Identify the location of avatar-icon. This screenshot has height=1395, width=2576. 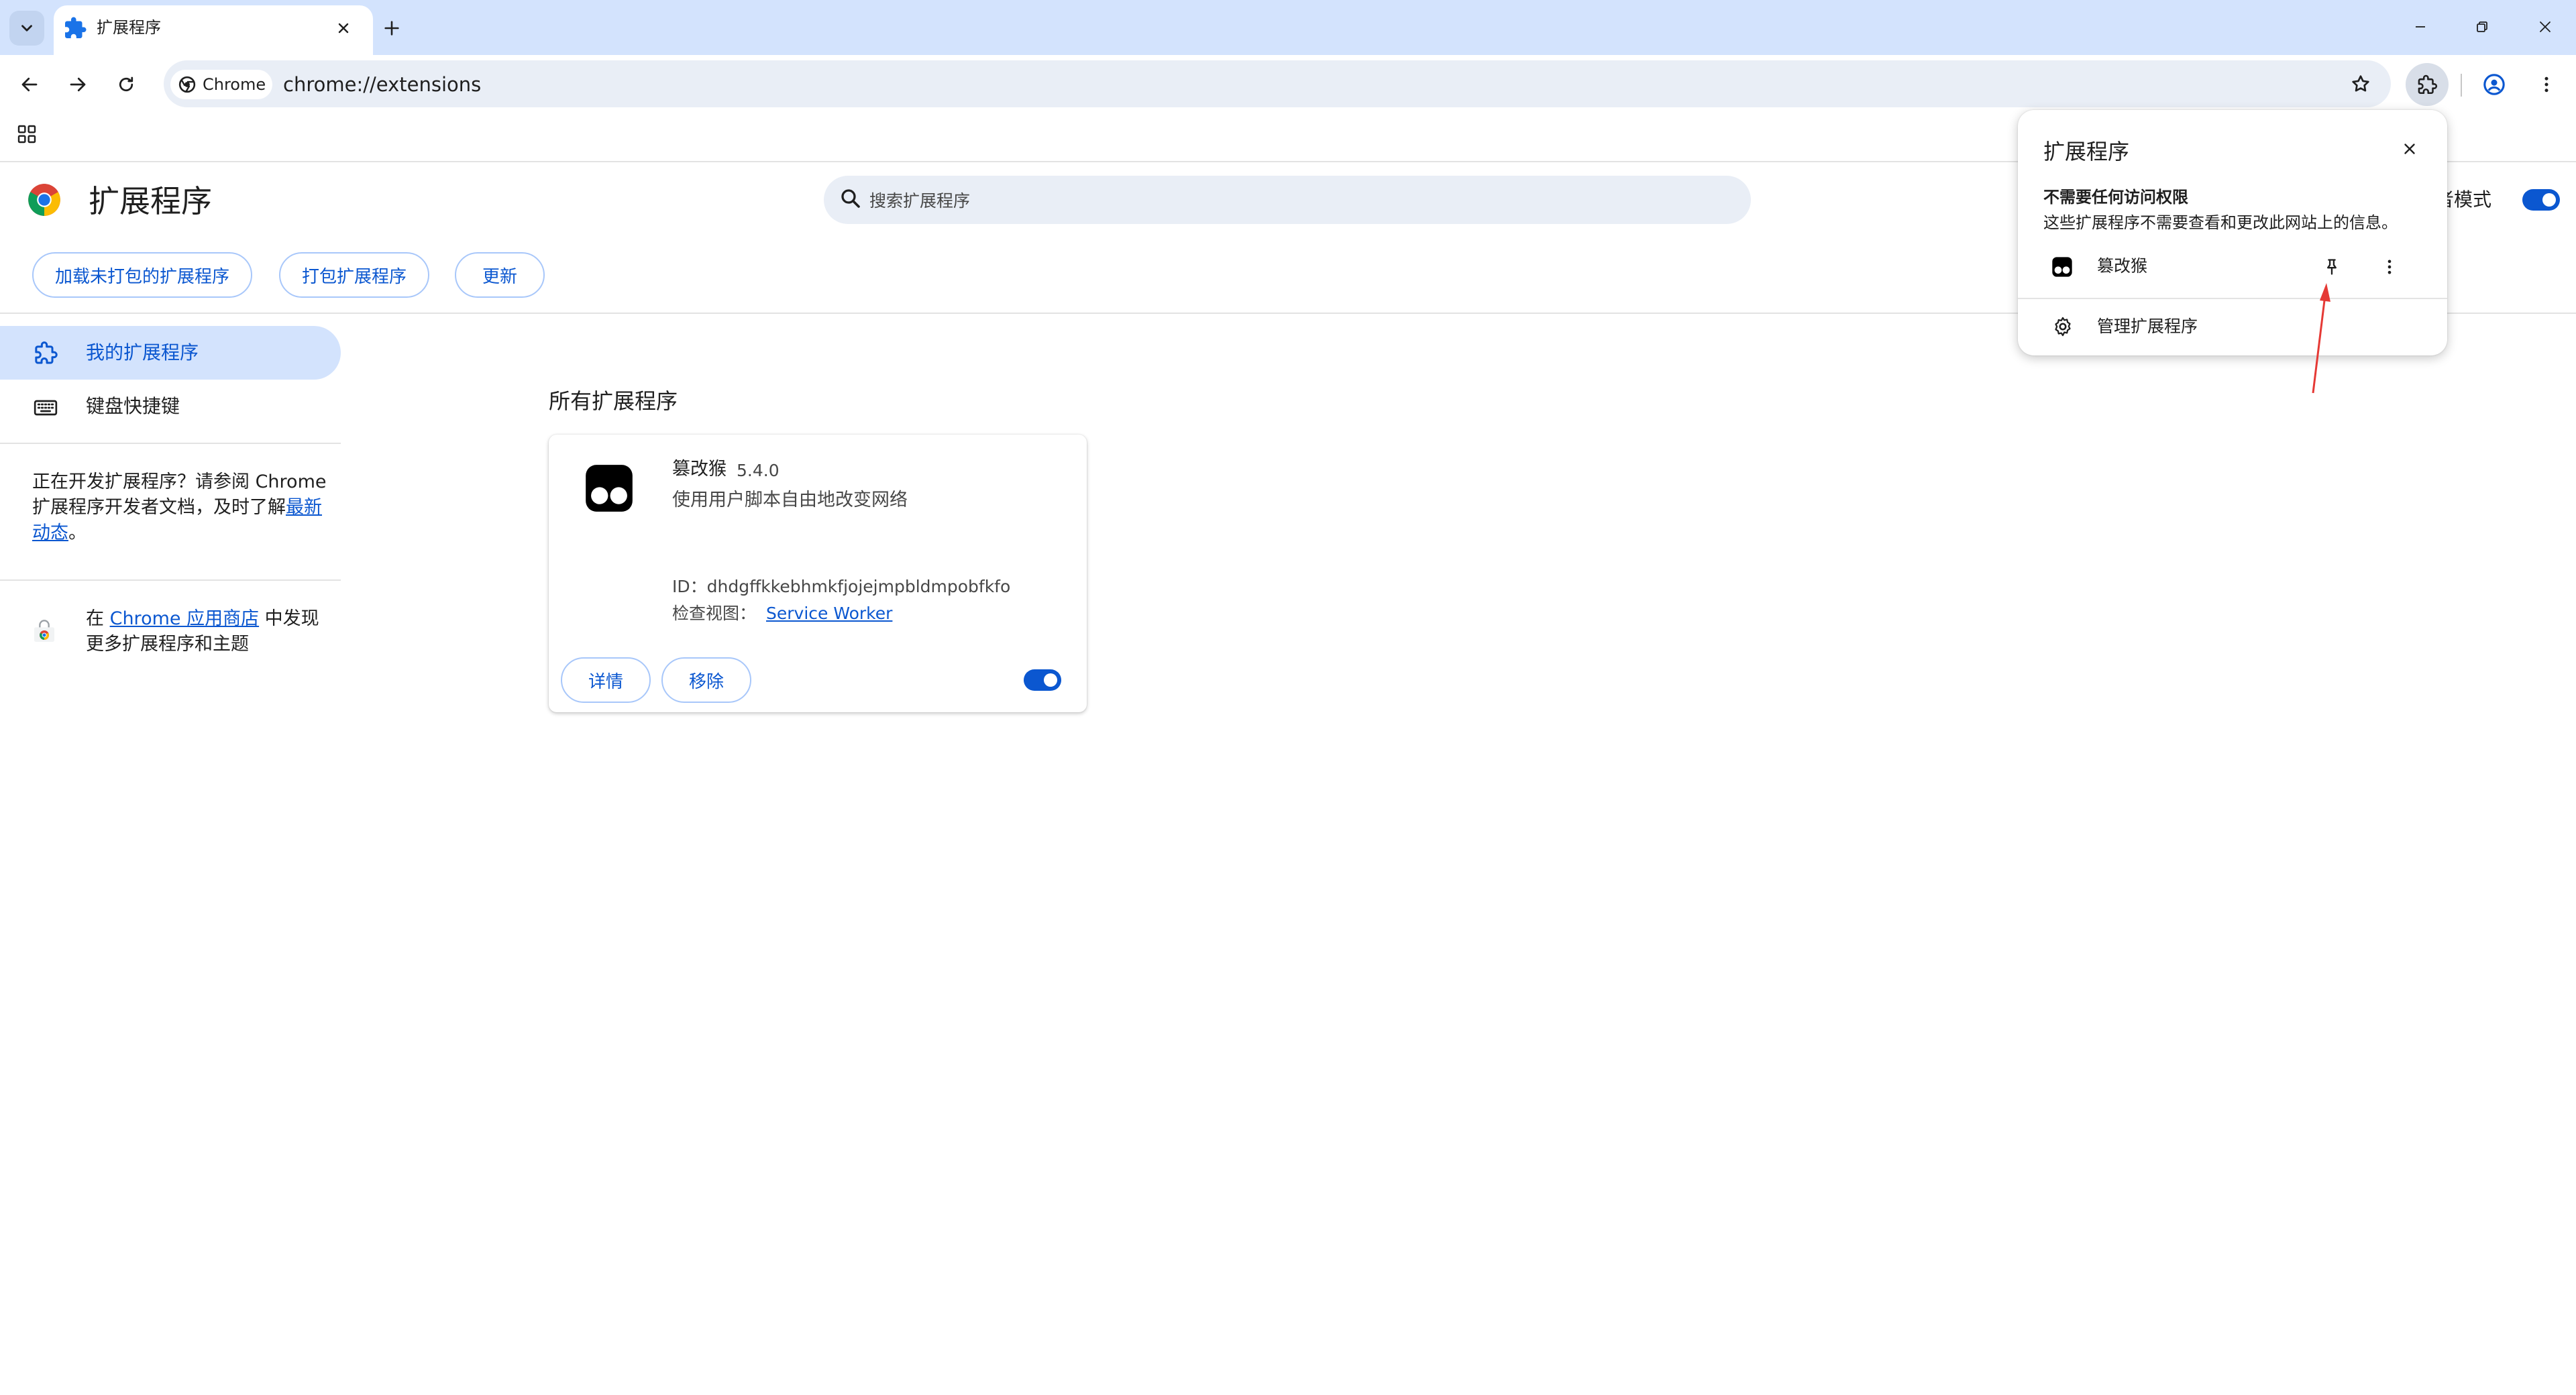
(2494, 84).